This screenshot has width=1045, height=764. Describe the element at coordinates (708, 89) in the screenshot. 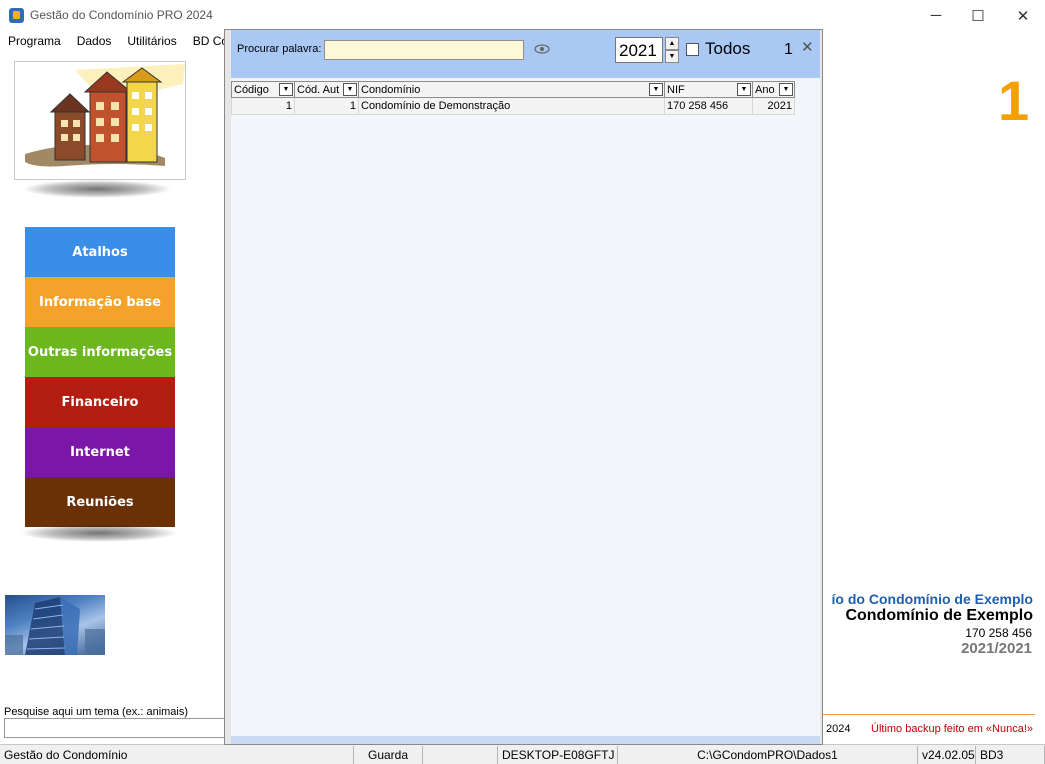

I see `column-header-nif: NIF ▼` at that location.